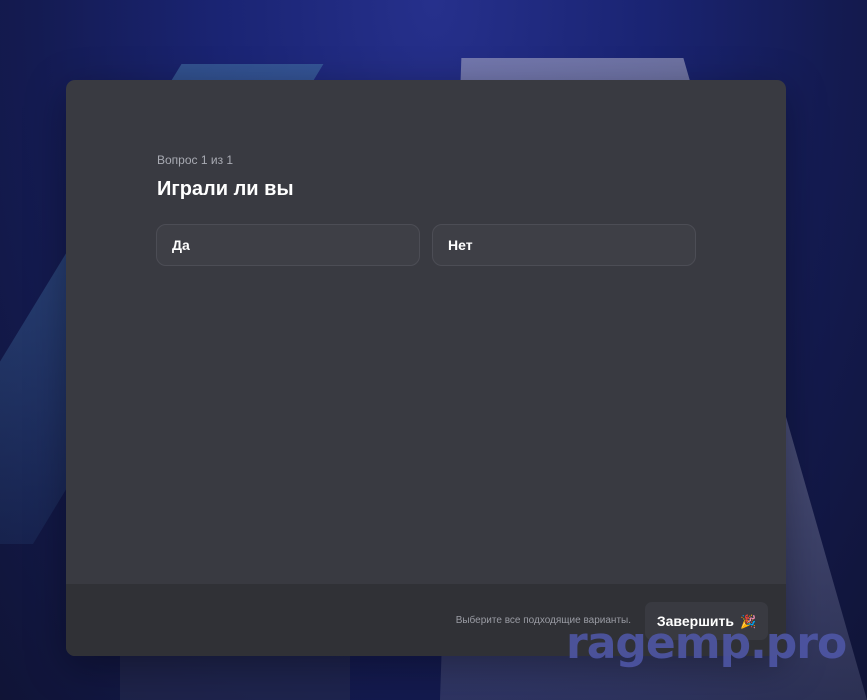 The height and width of the screenshot is (700, 867). I want to click on option-no-button: Нет, so click(564, 245).